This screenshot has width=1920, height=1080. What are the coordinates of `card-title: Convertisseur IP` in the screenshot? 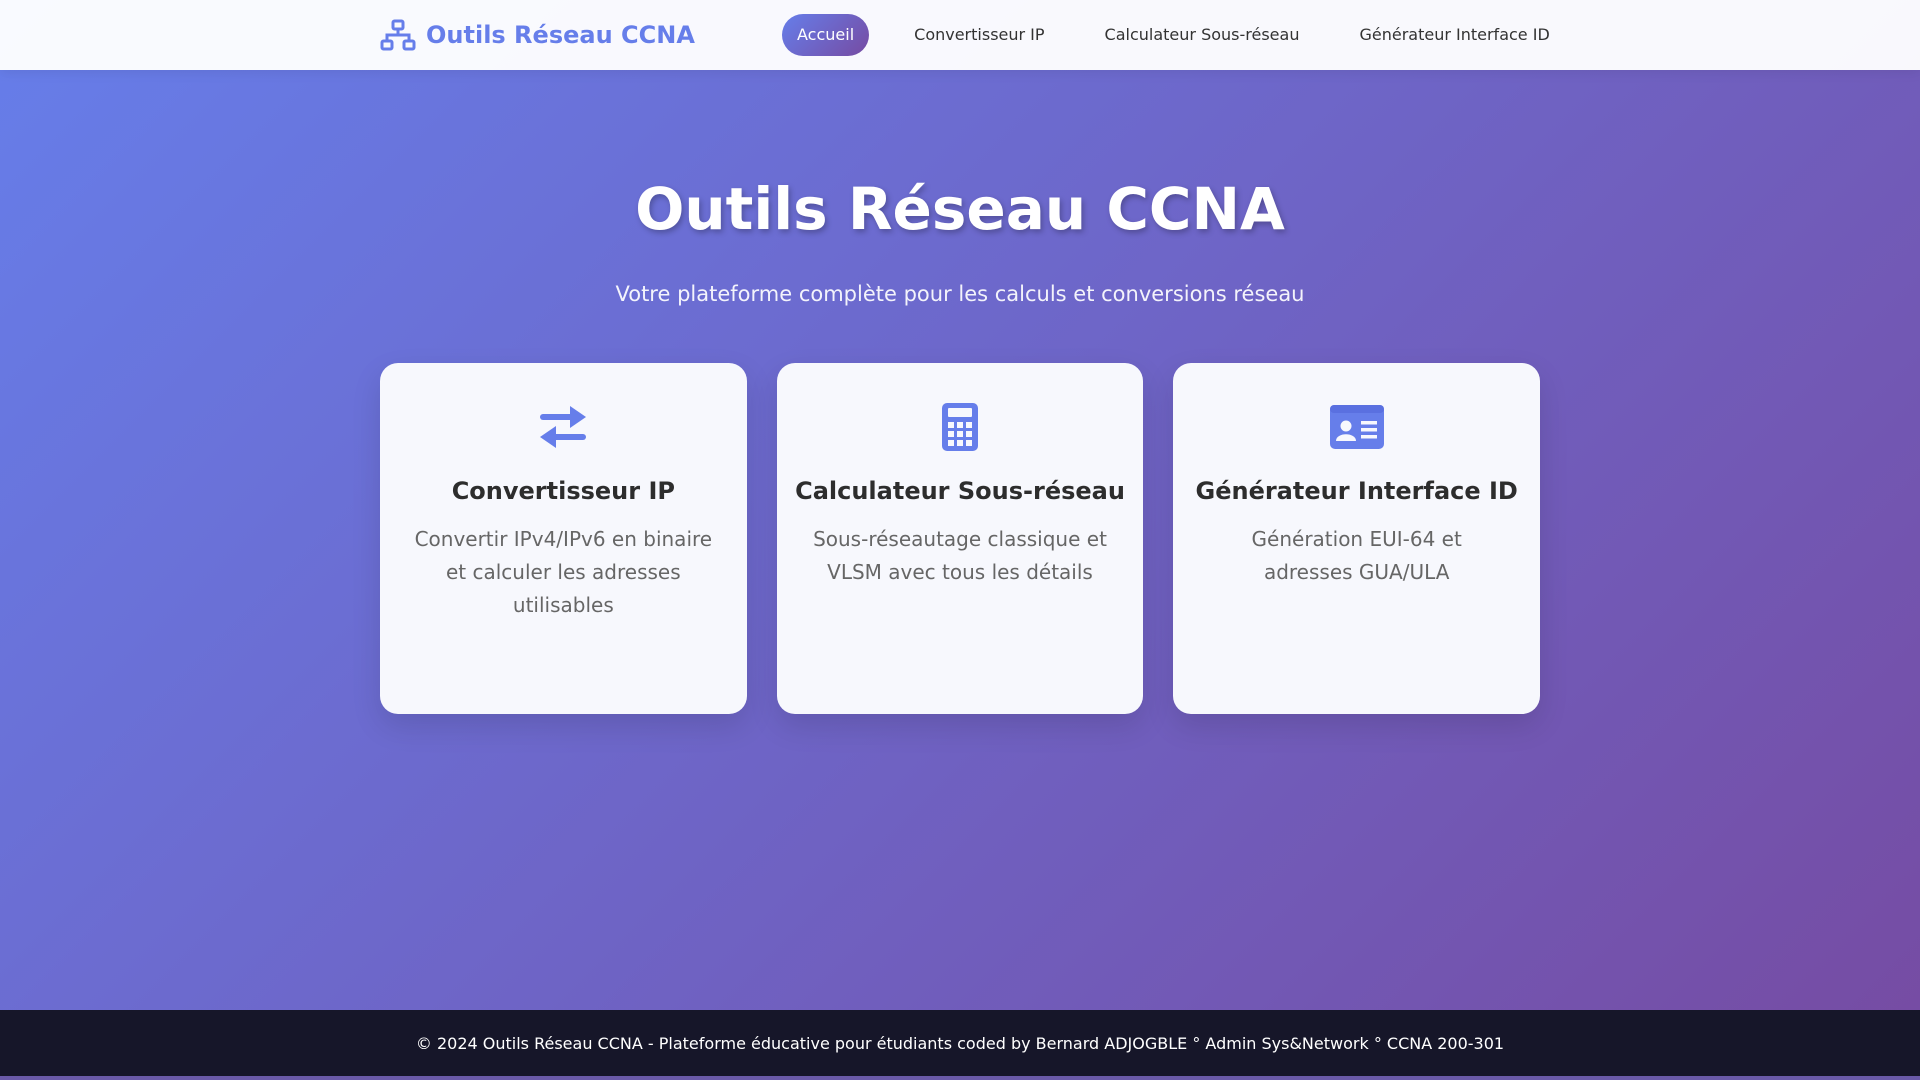 It's located at (563, 491).